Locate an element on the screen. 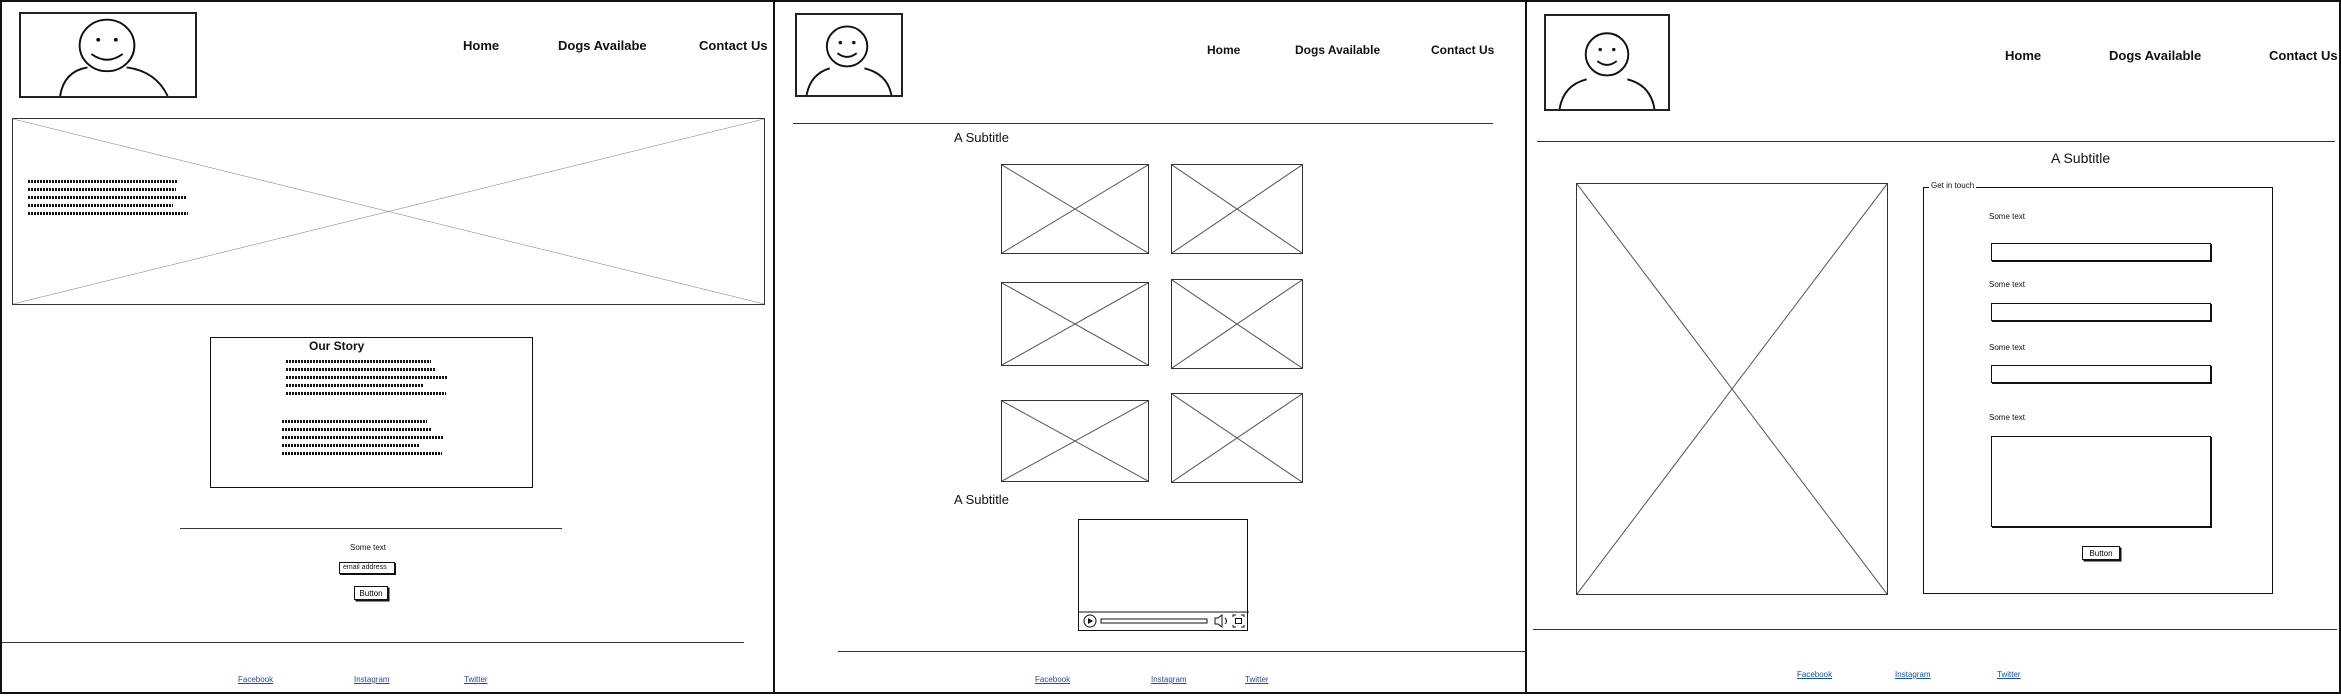  video-play-icon is located at coordinates (1090, 621).